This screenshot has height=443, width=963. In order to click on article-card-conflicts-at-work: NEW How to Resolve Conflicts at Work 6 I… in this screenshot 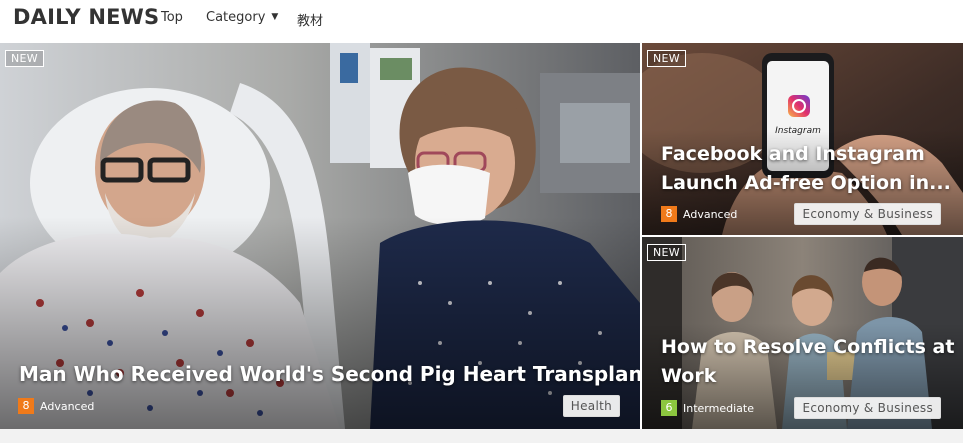, I will do `click(802, 333)`.